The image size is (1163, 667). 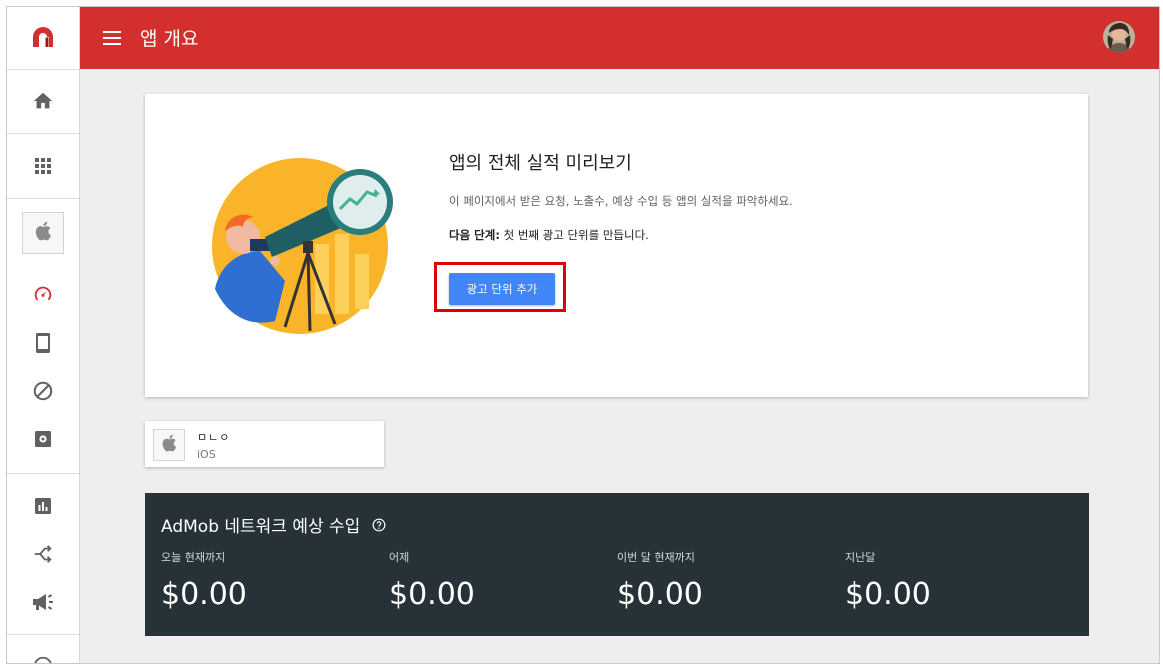 What do you see at coordinates (43, 656) in the screenshot?
I see `help-icon` at bounding box center [43, 656].